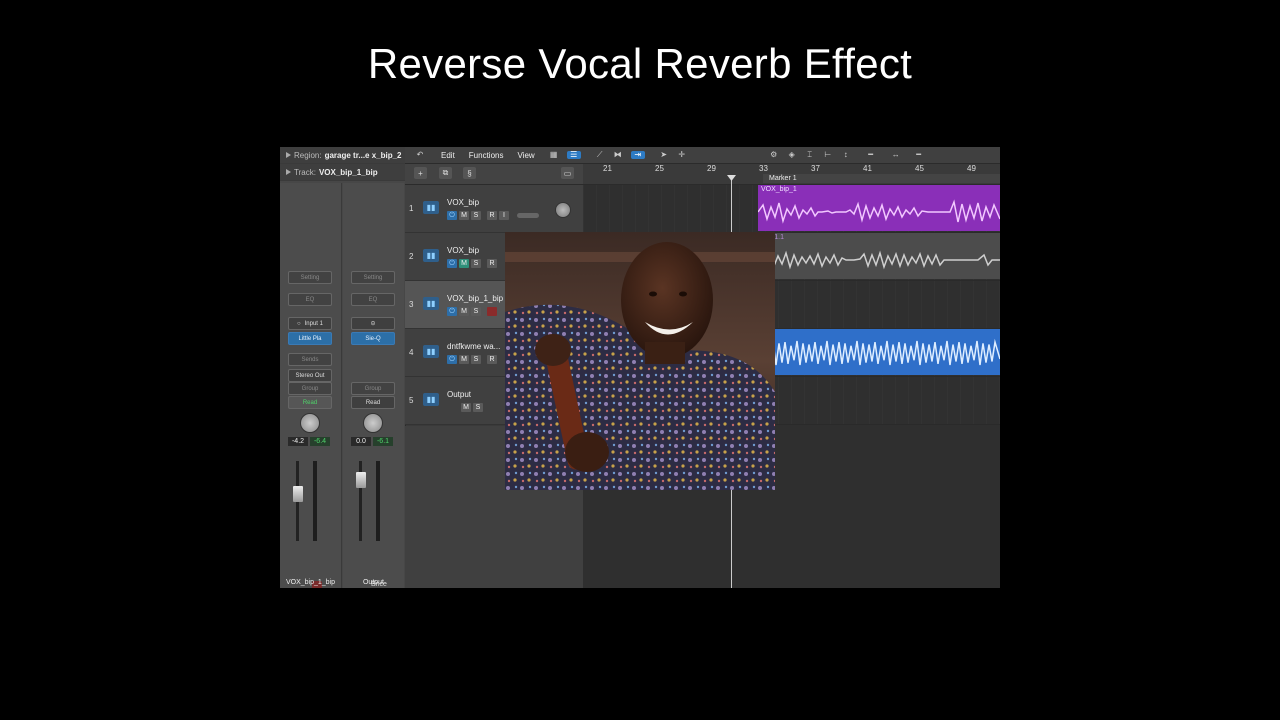  Describe the element at coordinates (315, 501) in the screenshot. I see `level-meter` at that location.